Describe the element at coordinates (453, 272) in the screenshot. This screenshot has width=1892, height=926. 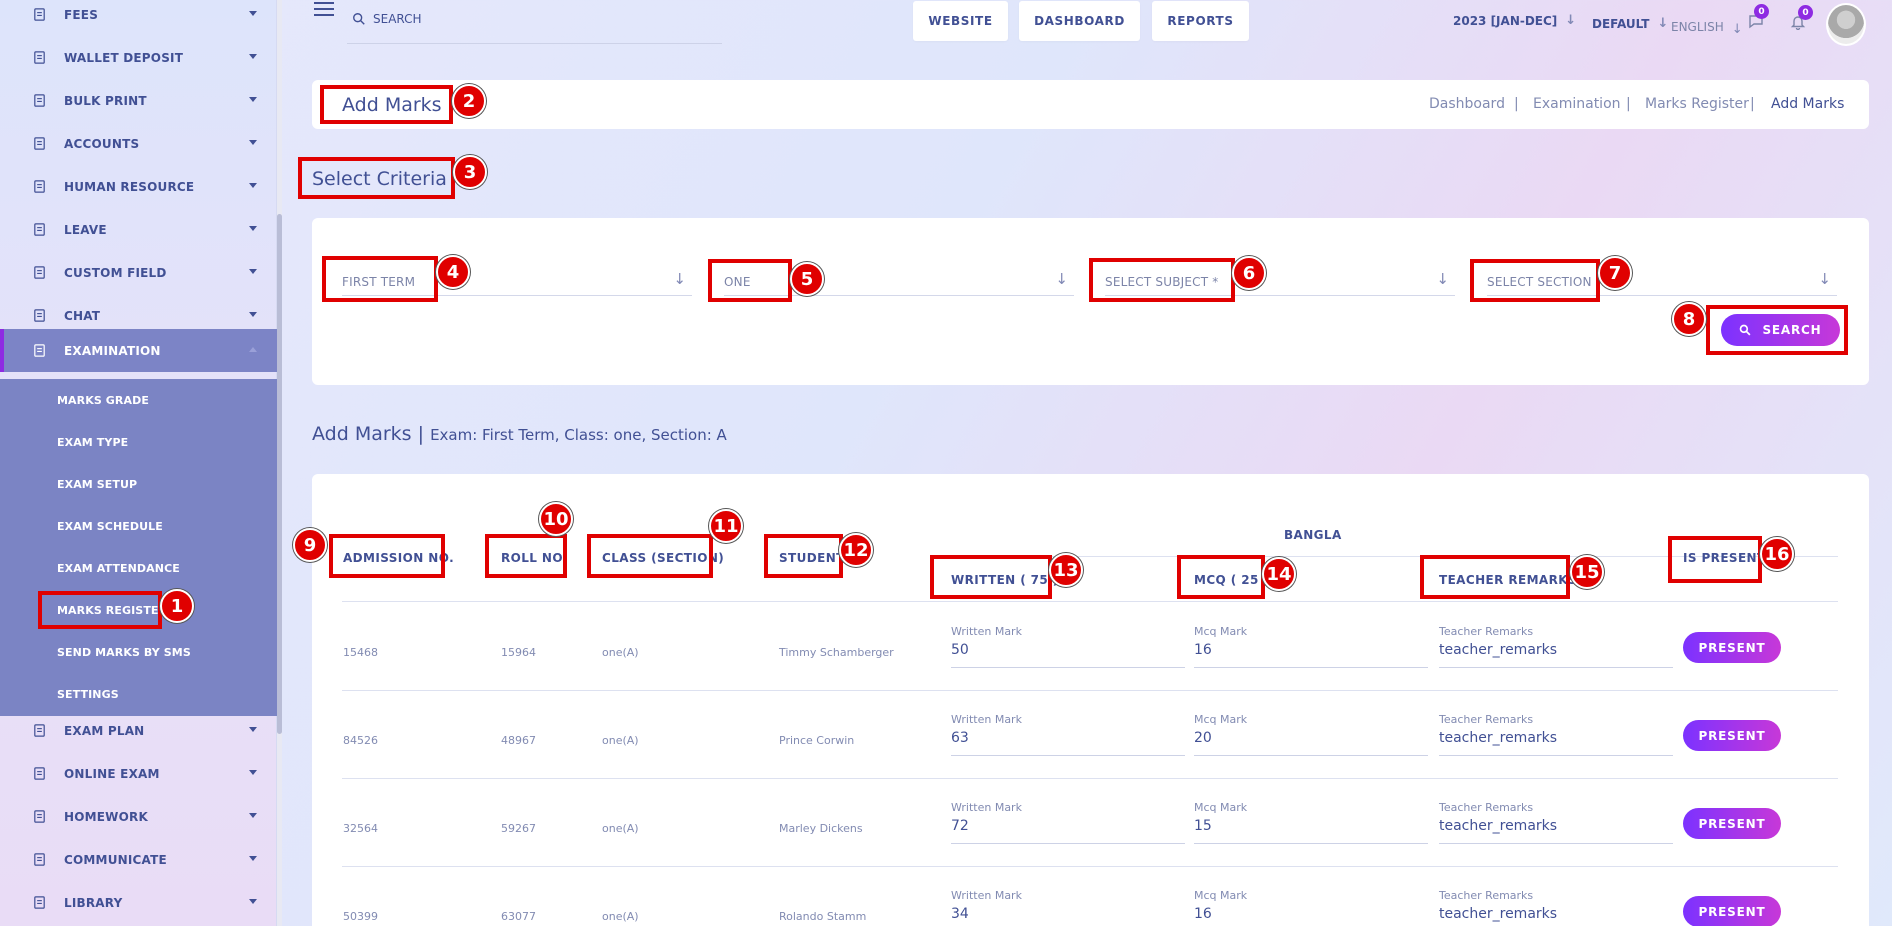
I see `annotation-number: 4` at that location.